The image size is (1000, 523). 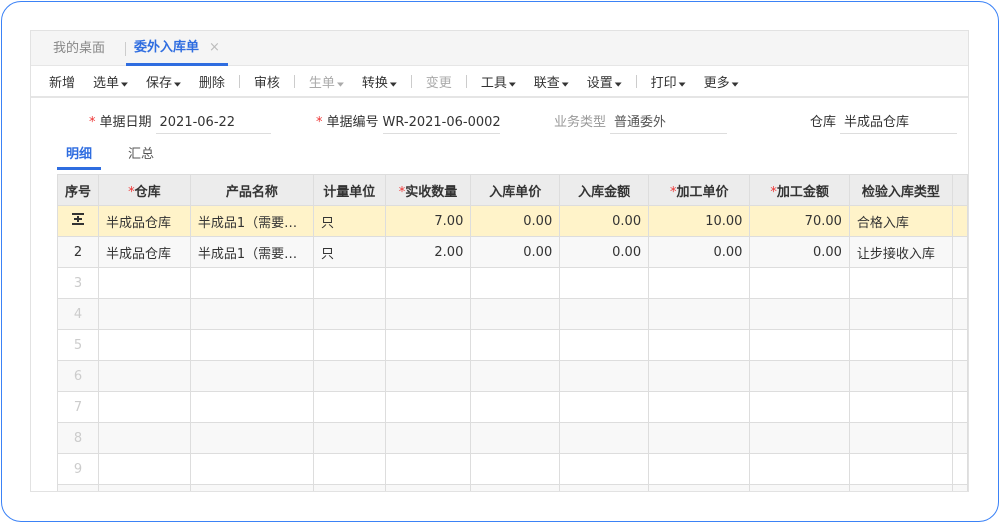 I want to click on toolbar-button-9: 联查 ▼, so click(x=551, y=81).